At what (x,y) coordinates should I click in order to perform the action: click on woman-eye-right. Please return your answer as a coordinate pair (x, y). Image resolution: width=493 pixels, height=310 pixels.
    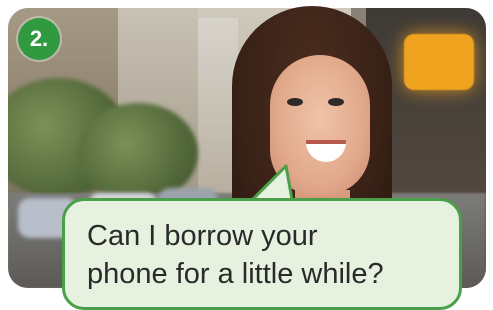
    Looking at the image, I should click on (336, 102).